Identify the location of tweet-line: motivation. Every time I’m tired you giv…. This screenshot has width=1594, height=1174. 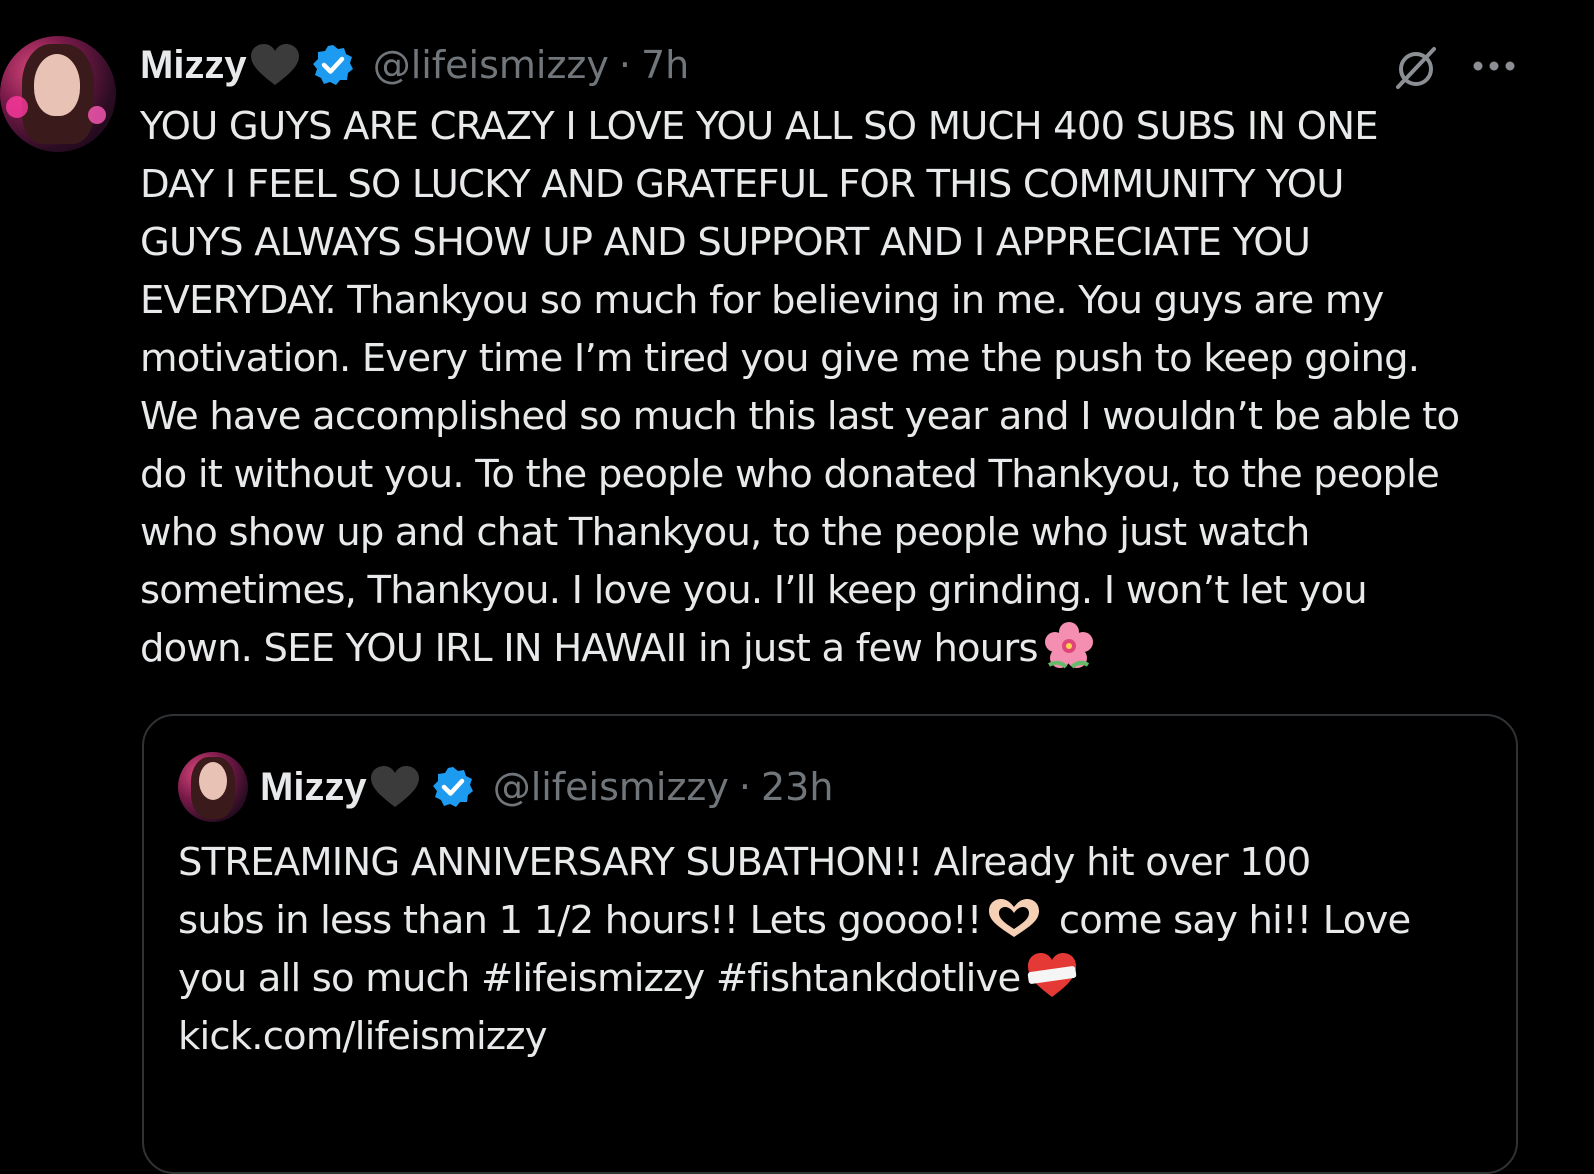
(780, 358).